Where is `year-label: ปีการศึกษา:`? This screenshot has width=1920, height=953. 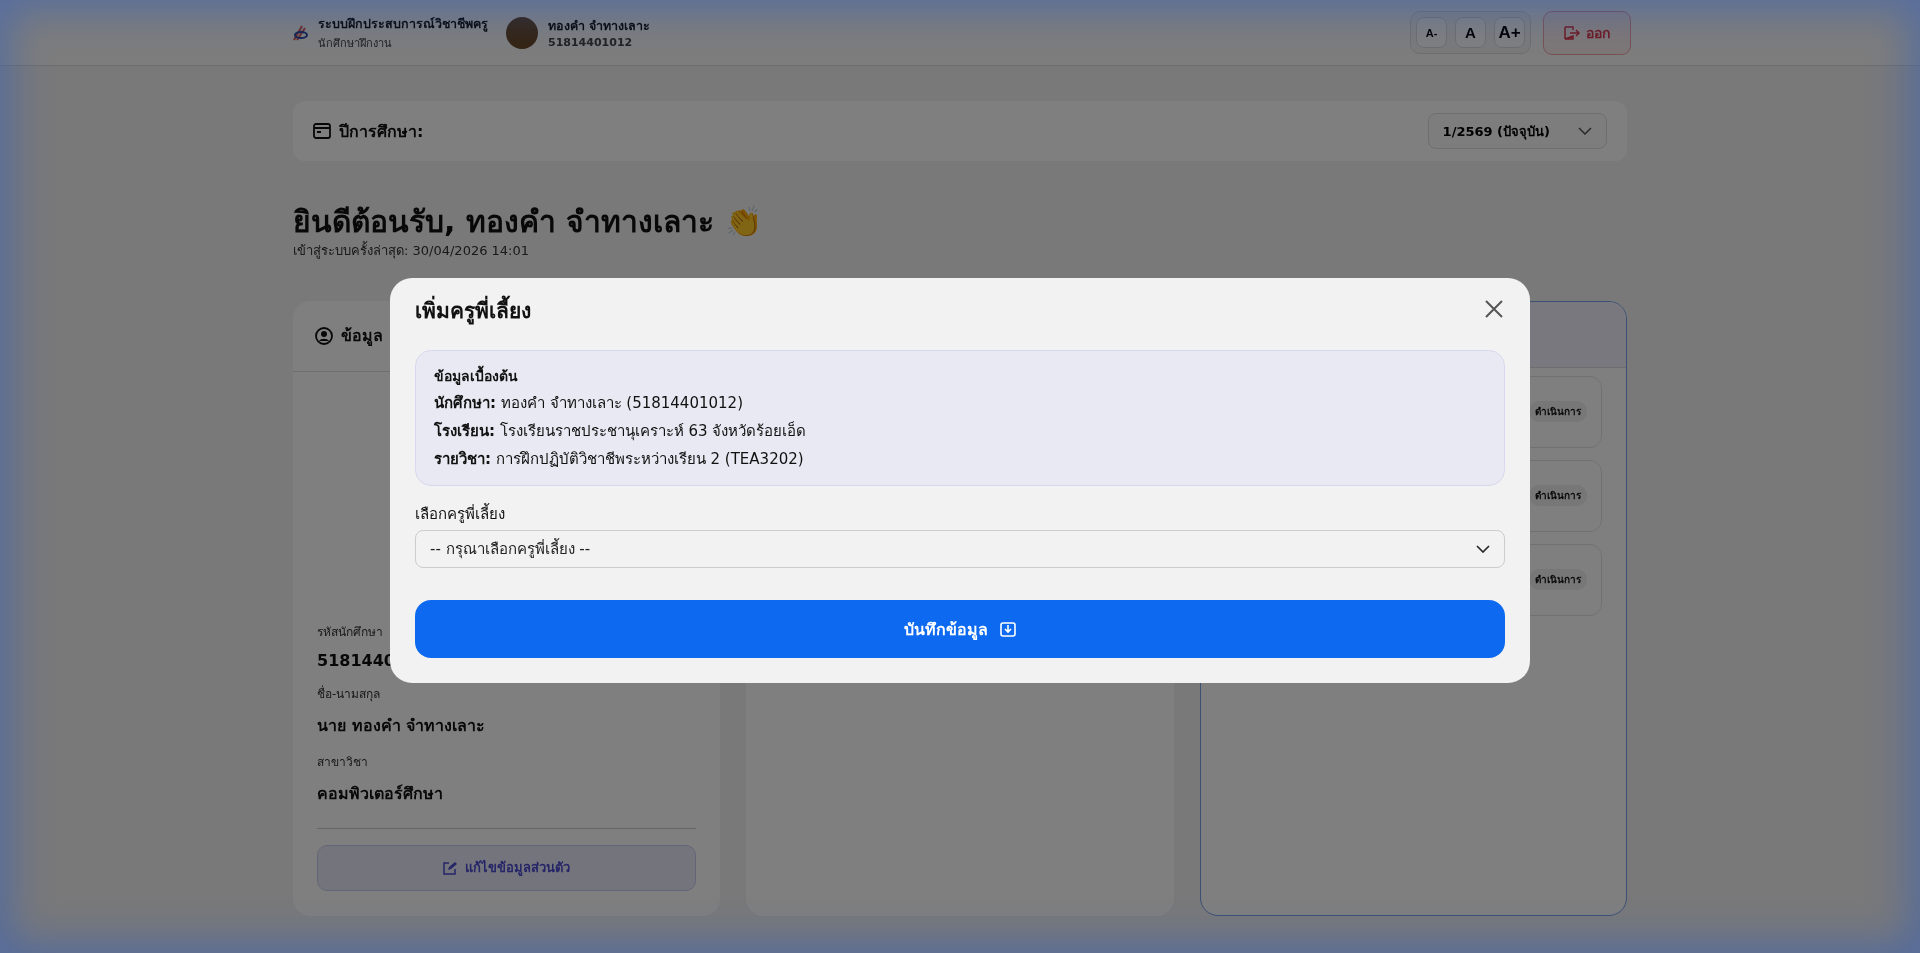
year-label: ปีการศึกษา: is located at coordinates (381, 131).